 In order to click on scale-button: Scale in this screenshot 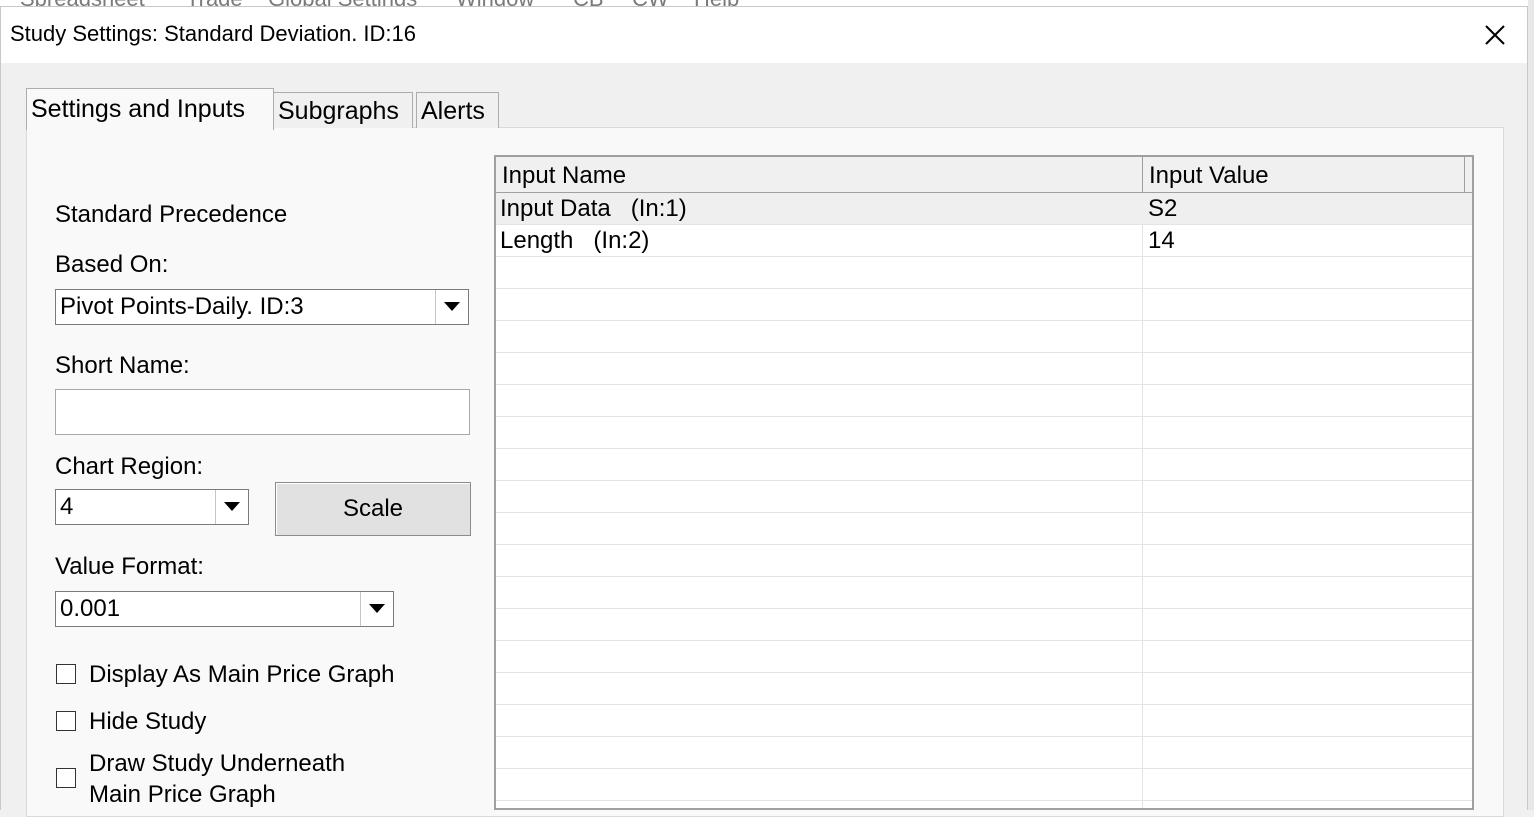, I will do `click(373, 509)`.